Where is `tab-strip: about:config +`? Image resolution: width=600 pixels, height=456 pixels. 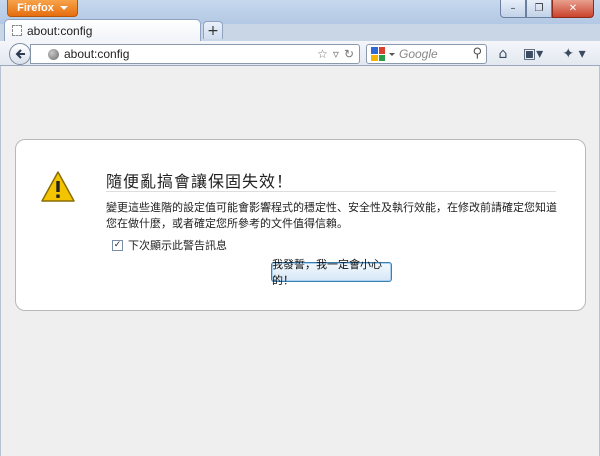
tab-strip: about:config + is located at coordinates (300, 29).